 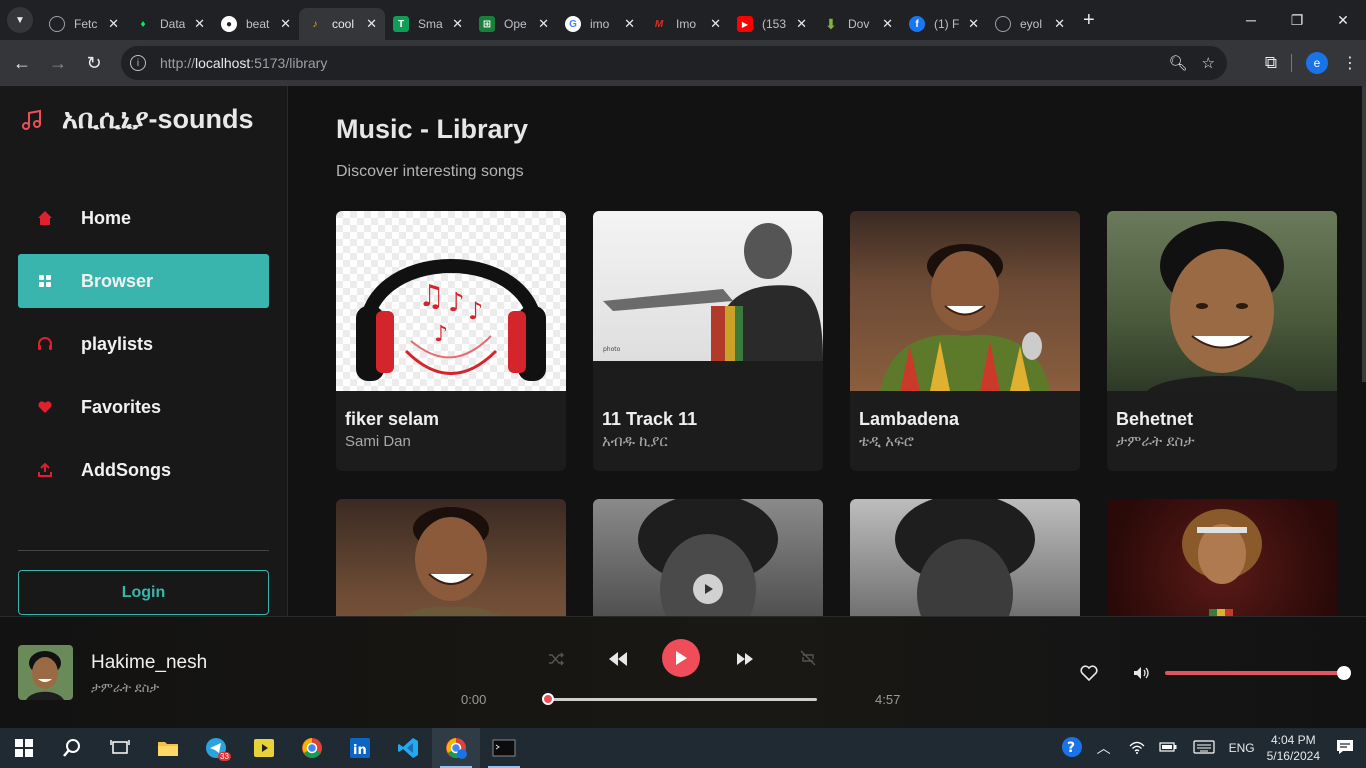 I want to click on sheets-icon: T, so click(x=401, y=24).